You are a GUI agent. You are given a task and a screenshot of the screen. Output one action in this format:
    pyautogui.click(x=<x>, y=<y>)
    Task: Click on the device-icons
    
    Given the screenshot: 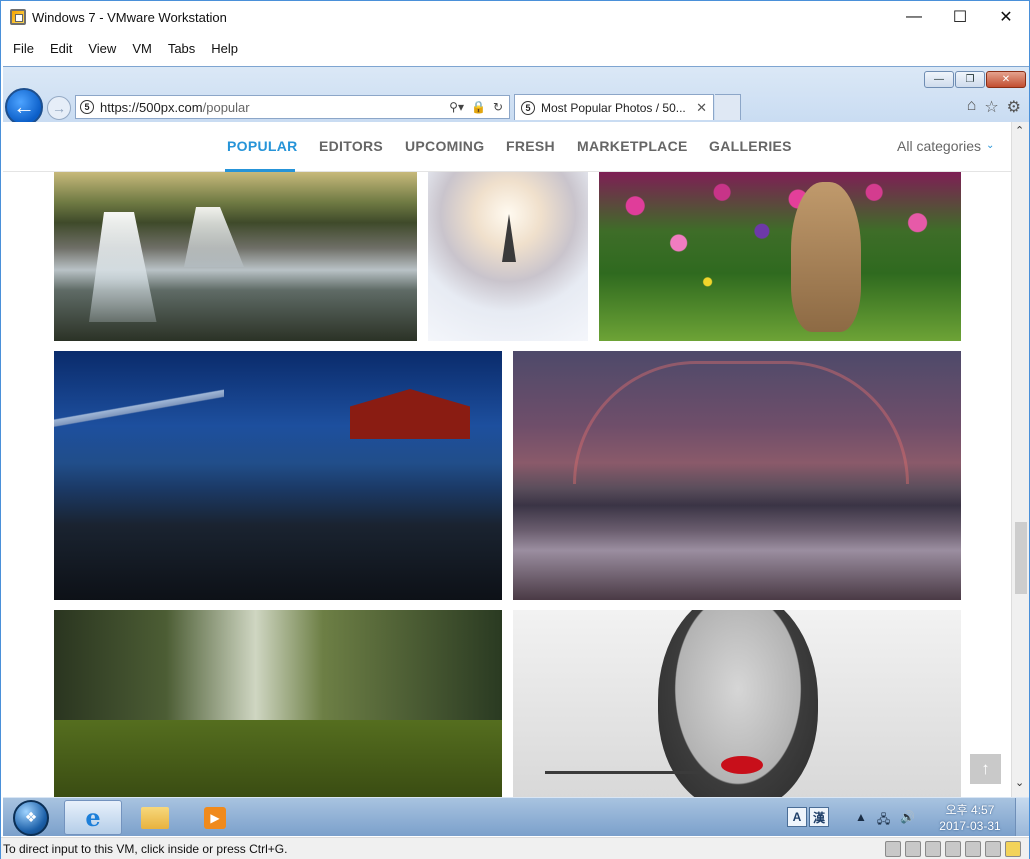 What is the action you would take?
    pyautogui.click(x=953, y=849)
    